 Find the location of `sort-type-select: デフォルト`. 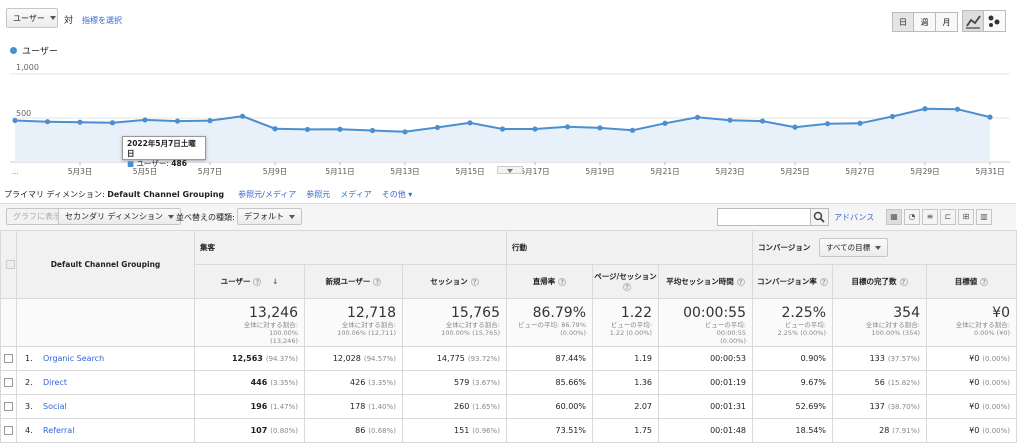

sort-type-select: デフォルト is located at coordinates (269, 216).